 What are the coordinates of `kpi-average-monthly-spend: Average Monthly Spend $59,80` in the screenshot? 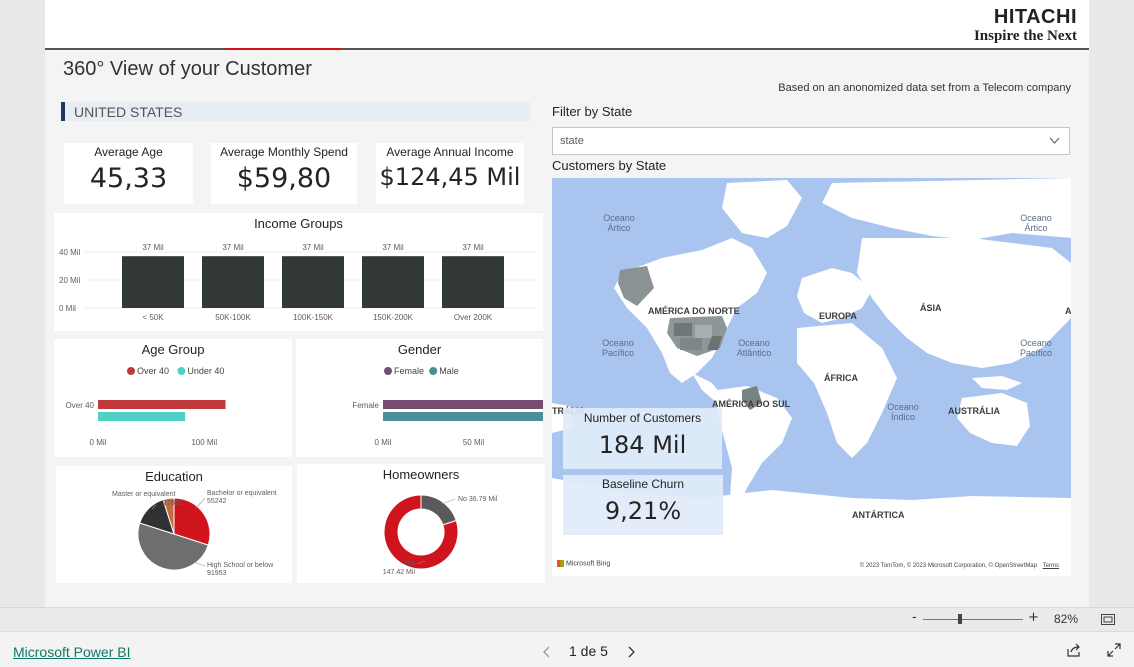 It's located at (284, 173).